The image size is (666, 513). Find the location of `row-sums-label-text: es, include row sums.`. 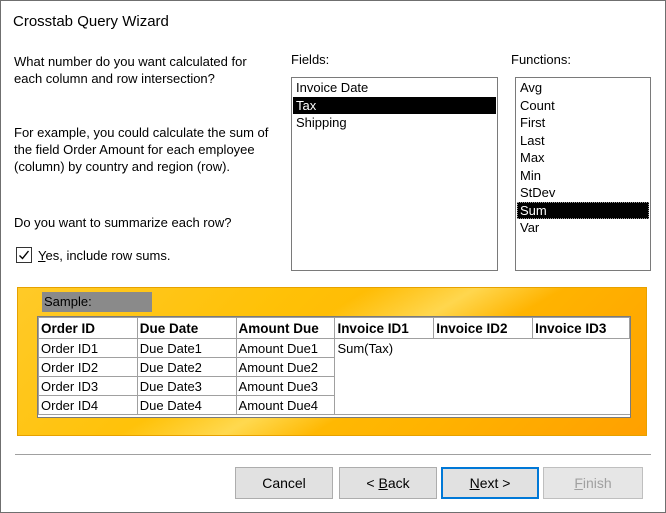

row-sums-label-text: es, include row sums. is located at coordinates (108, 255).